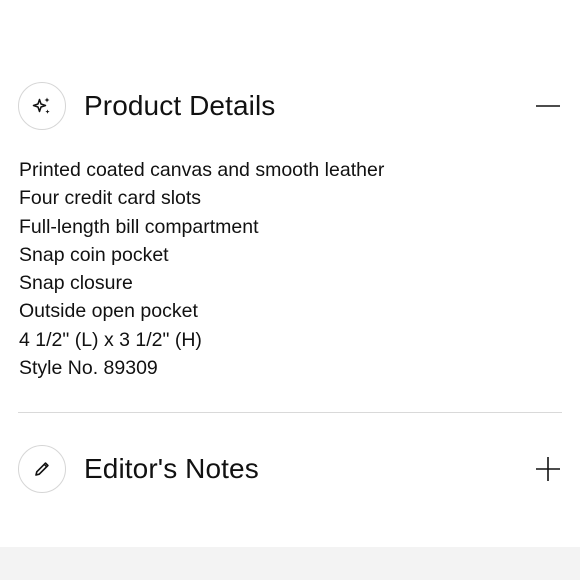 The height and width of the screenshot is (580, 580). What do you see at coordinates (171, 468) in the screenshot?
I see `editors-notes-title: Editor's Notes` at bounding box center [171, 468].